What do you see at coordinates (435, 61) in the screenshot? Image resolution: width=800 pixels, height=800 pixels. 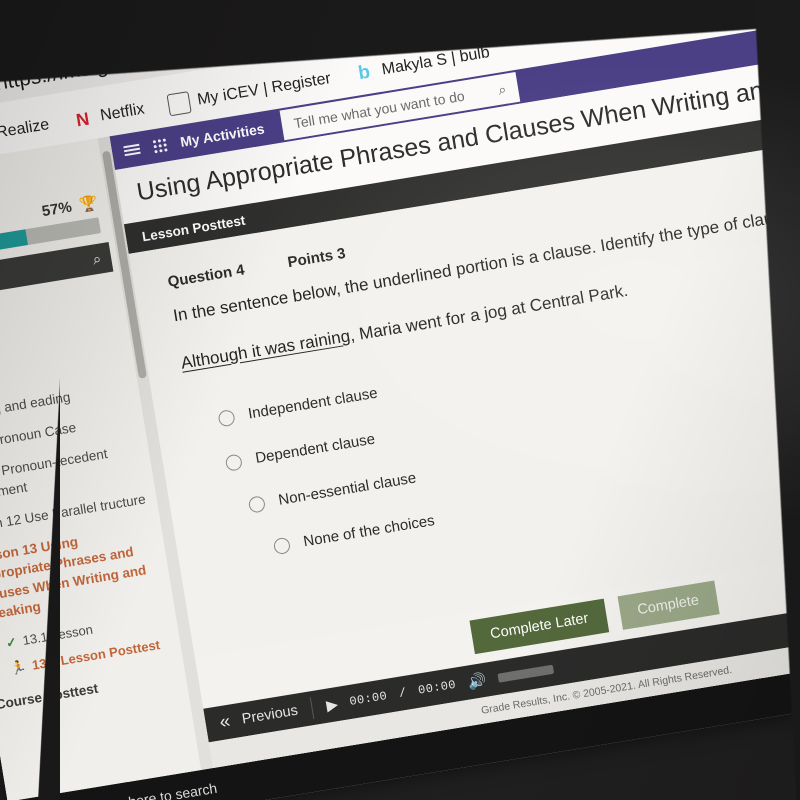 I see `bookmark-label: Makyla S | bulb` at bounding box center [435, 61].